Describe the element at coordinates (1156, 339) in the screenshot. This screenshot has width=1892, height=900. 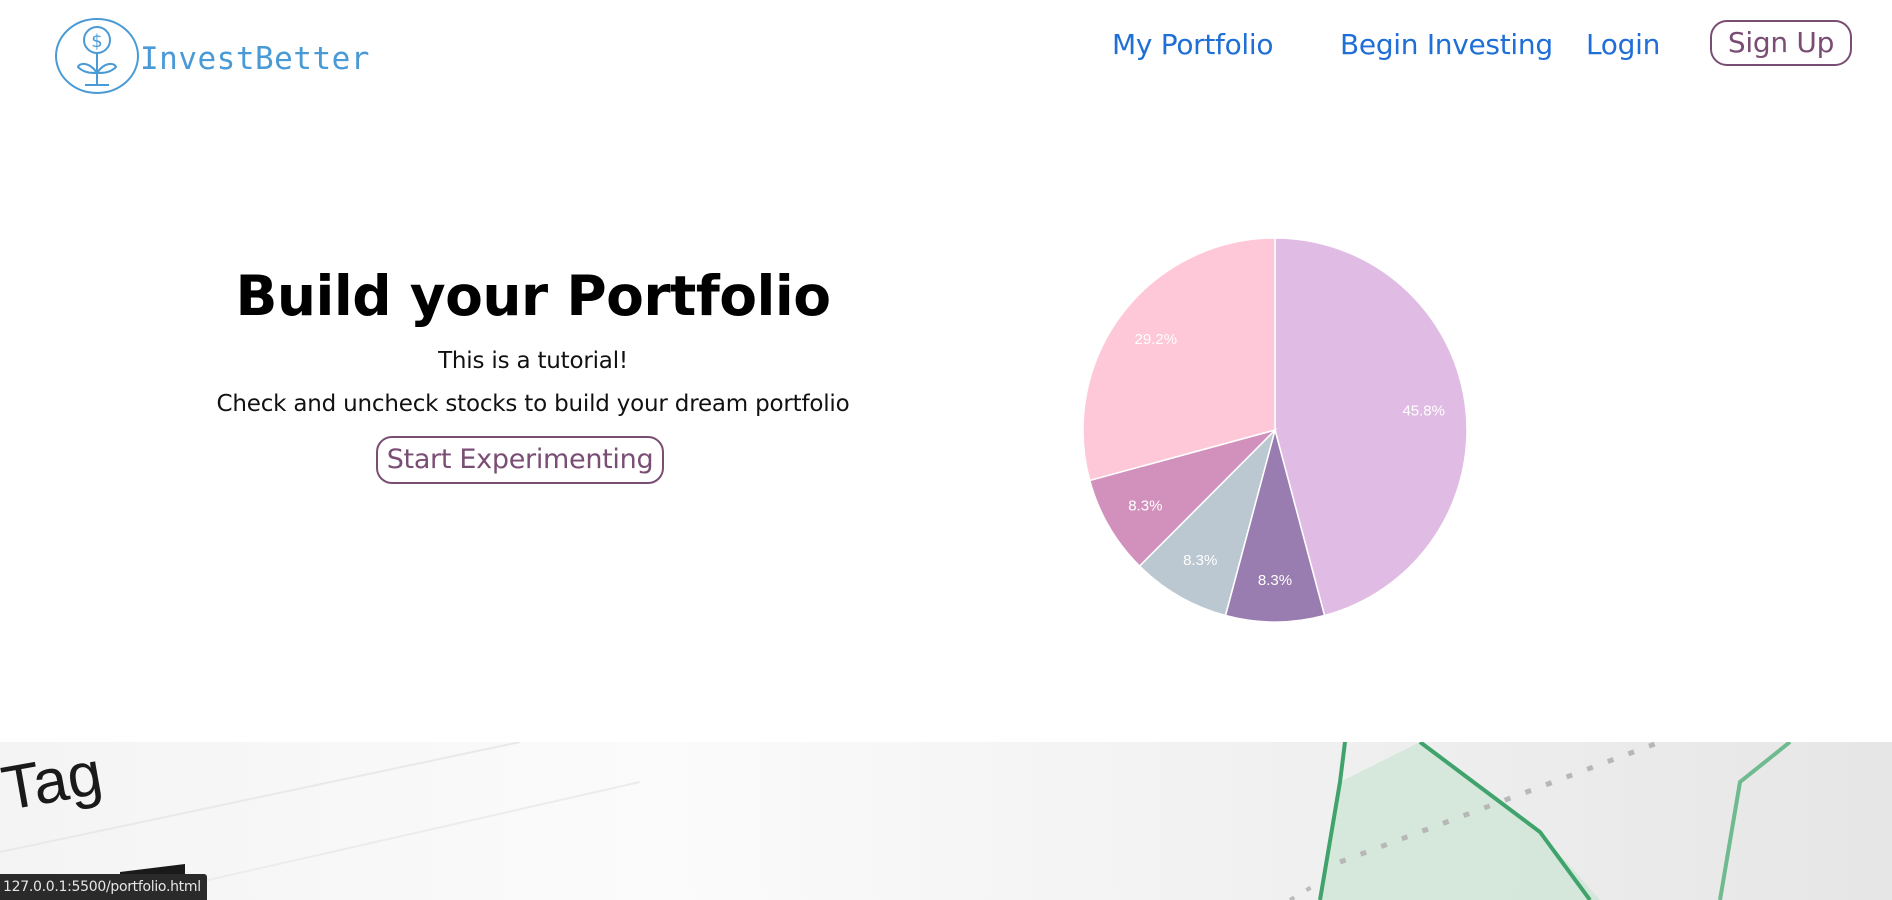
I see `pie-label-4: 29.2%` at that location.